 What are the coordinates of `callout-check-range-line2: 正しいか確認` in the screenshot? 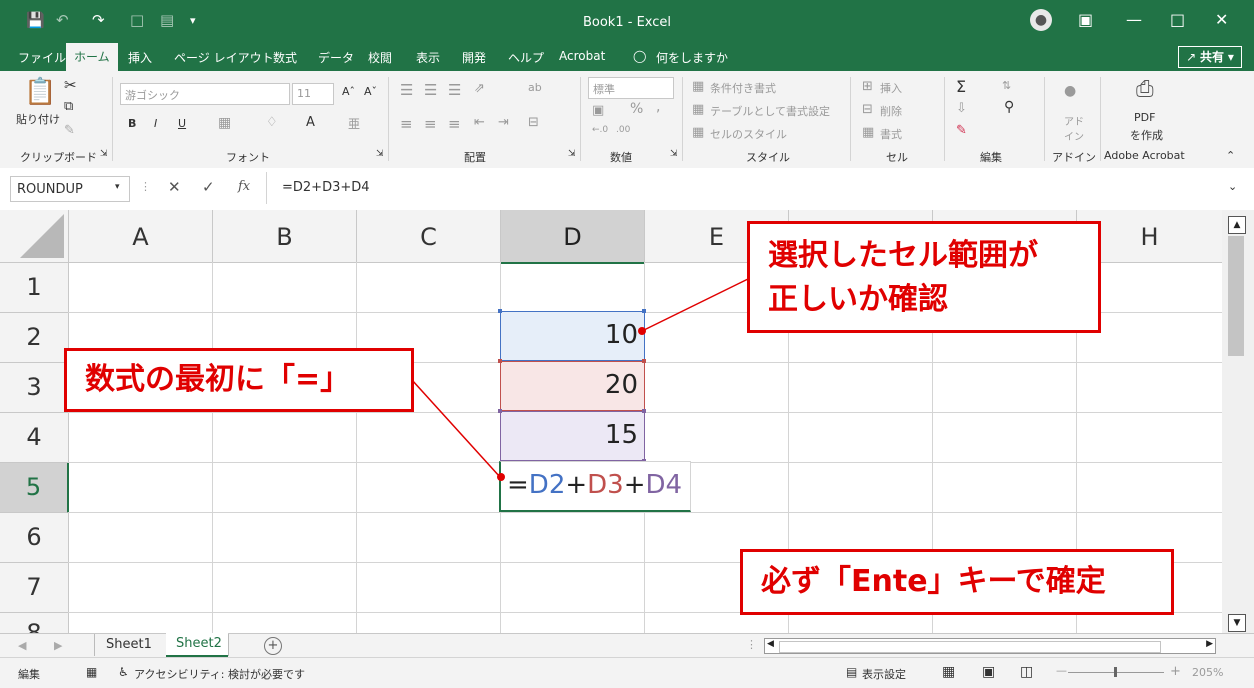 It's located at (858, 299).